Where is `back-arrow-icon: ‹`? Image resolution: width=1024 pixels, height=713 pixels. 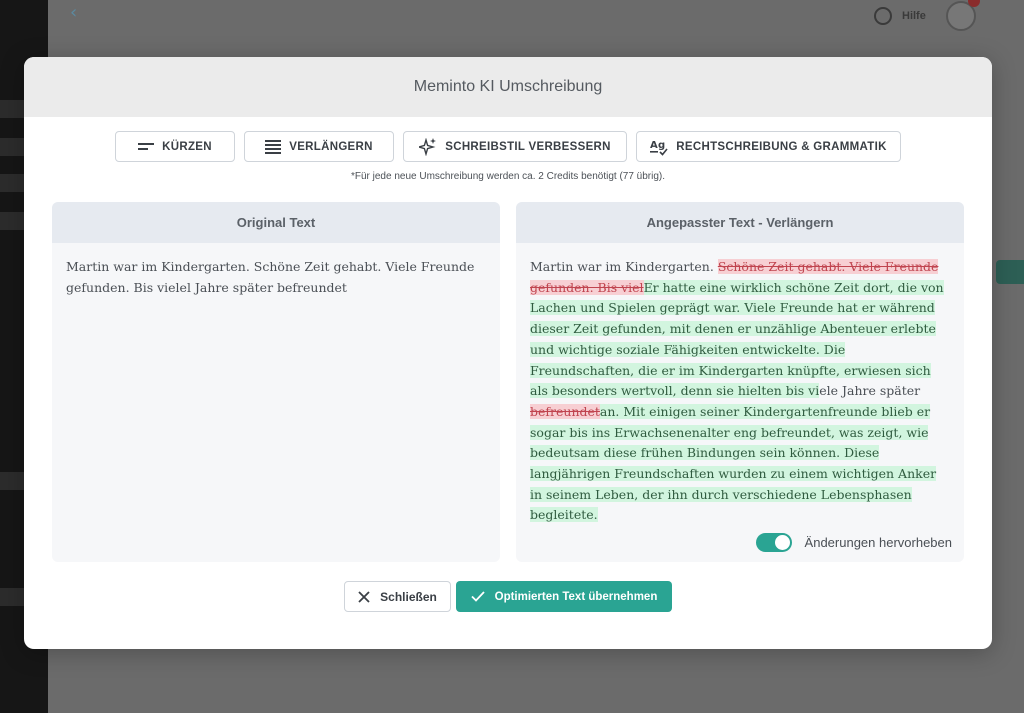 back-arrow-icon: ‹ is located at coordinates (74, 12).